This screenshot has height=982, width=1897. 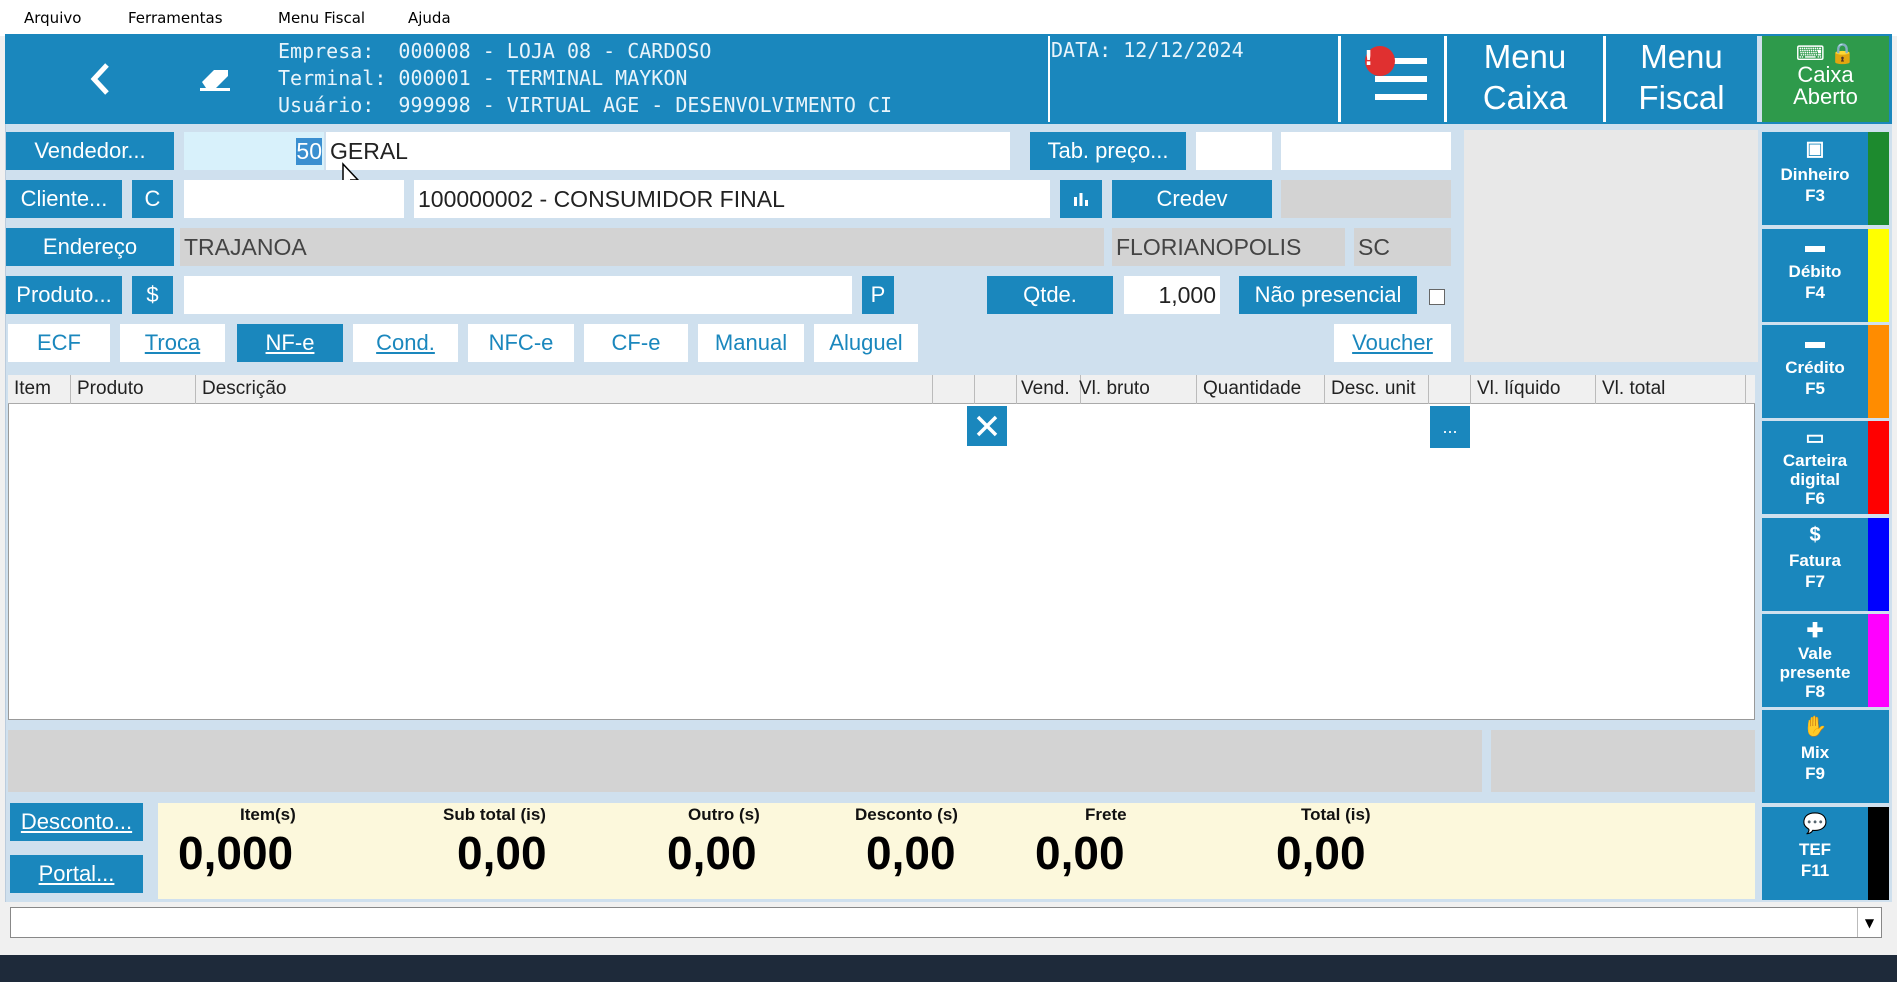 What do you see at coordinates (405, 343) in the screenshot?
I see `tab-cond: Cond.` at bounding box center [405, 343].